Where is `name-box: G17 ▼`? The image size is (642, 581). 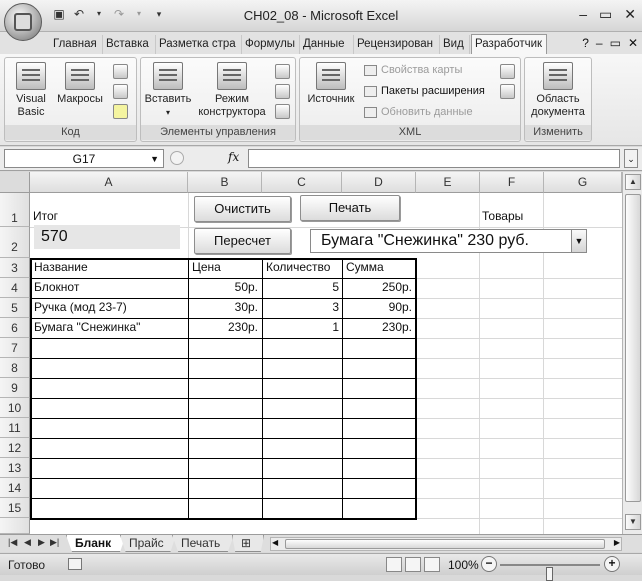
name-box: G17 ▼ is located at coordinates (84, 158).